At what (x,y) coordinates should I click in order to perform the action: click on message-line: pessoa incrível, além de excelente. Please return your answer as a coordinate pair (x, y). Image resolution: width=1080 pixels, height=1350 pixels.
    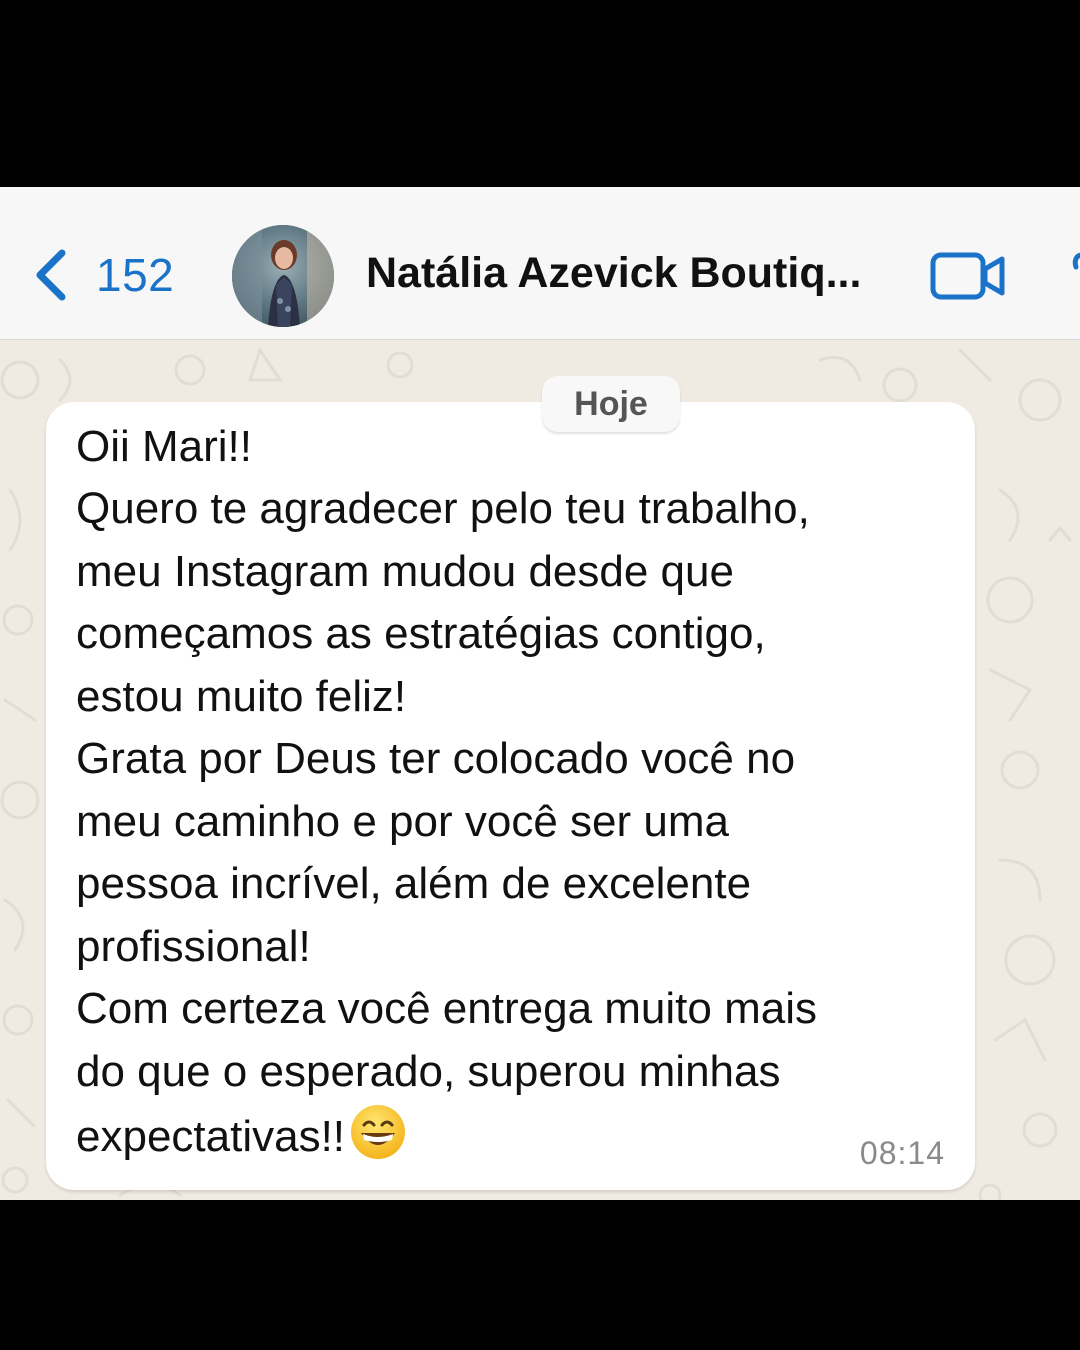
    Looking at the image, I should click on (414, 883).